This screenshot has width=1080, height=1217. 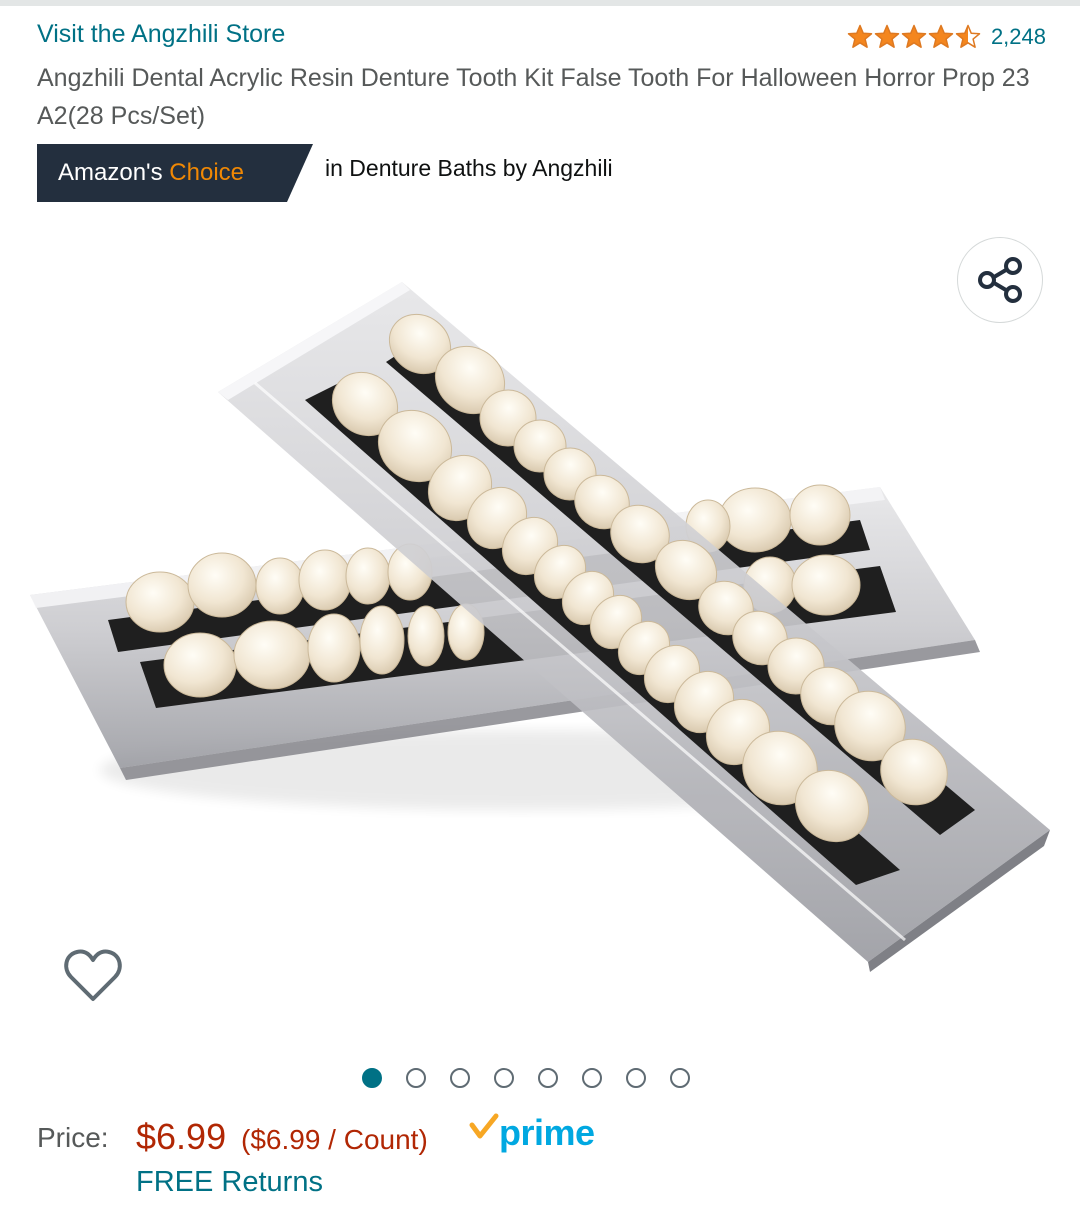 What do you see at coordinates (1018, 37) in the screenshot?
I see `rating-count: 2,248` at bounding box center [1018, 37].